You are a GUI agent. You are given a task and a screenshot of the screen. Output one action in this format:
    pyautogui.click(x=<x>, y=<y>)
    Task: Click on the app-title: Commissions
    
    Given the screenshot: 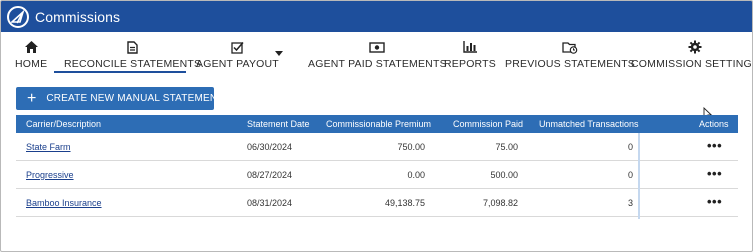 What is the action you would take?
    pyautogui.click(x=78, y=16)
    